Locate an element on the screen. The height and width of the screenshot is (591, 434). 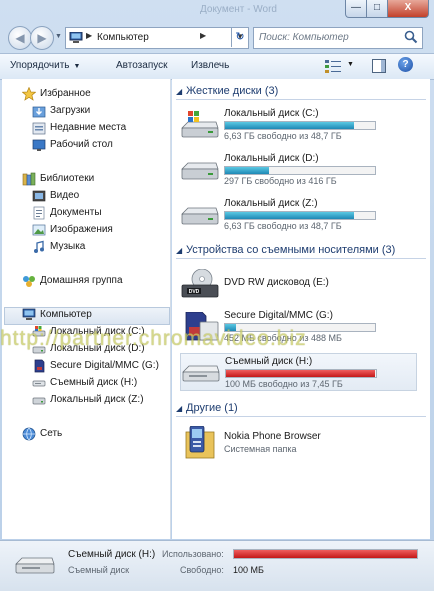
watermark-text: http://partner.chromavideo.biz is located at coordinates (153, 338).